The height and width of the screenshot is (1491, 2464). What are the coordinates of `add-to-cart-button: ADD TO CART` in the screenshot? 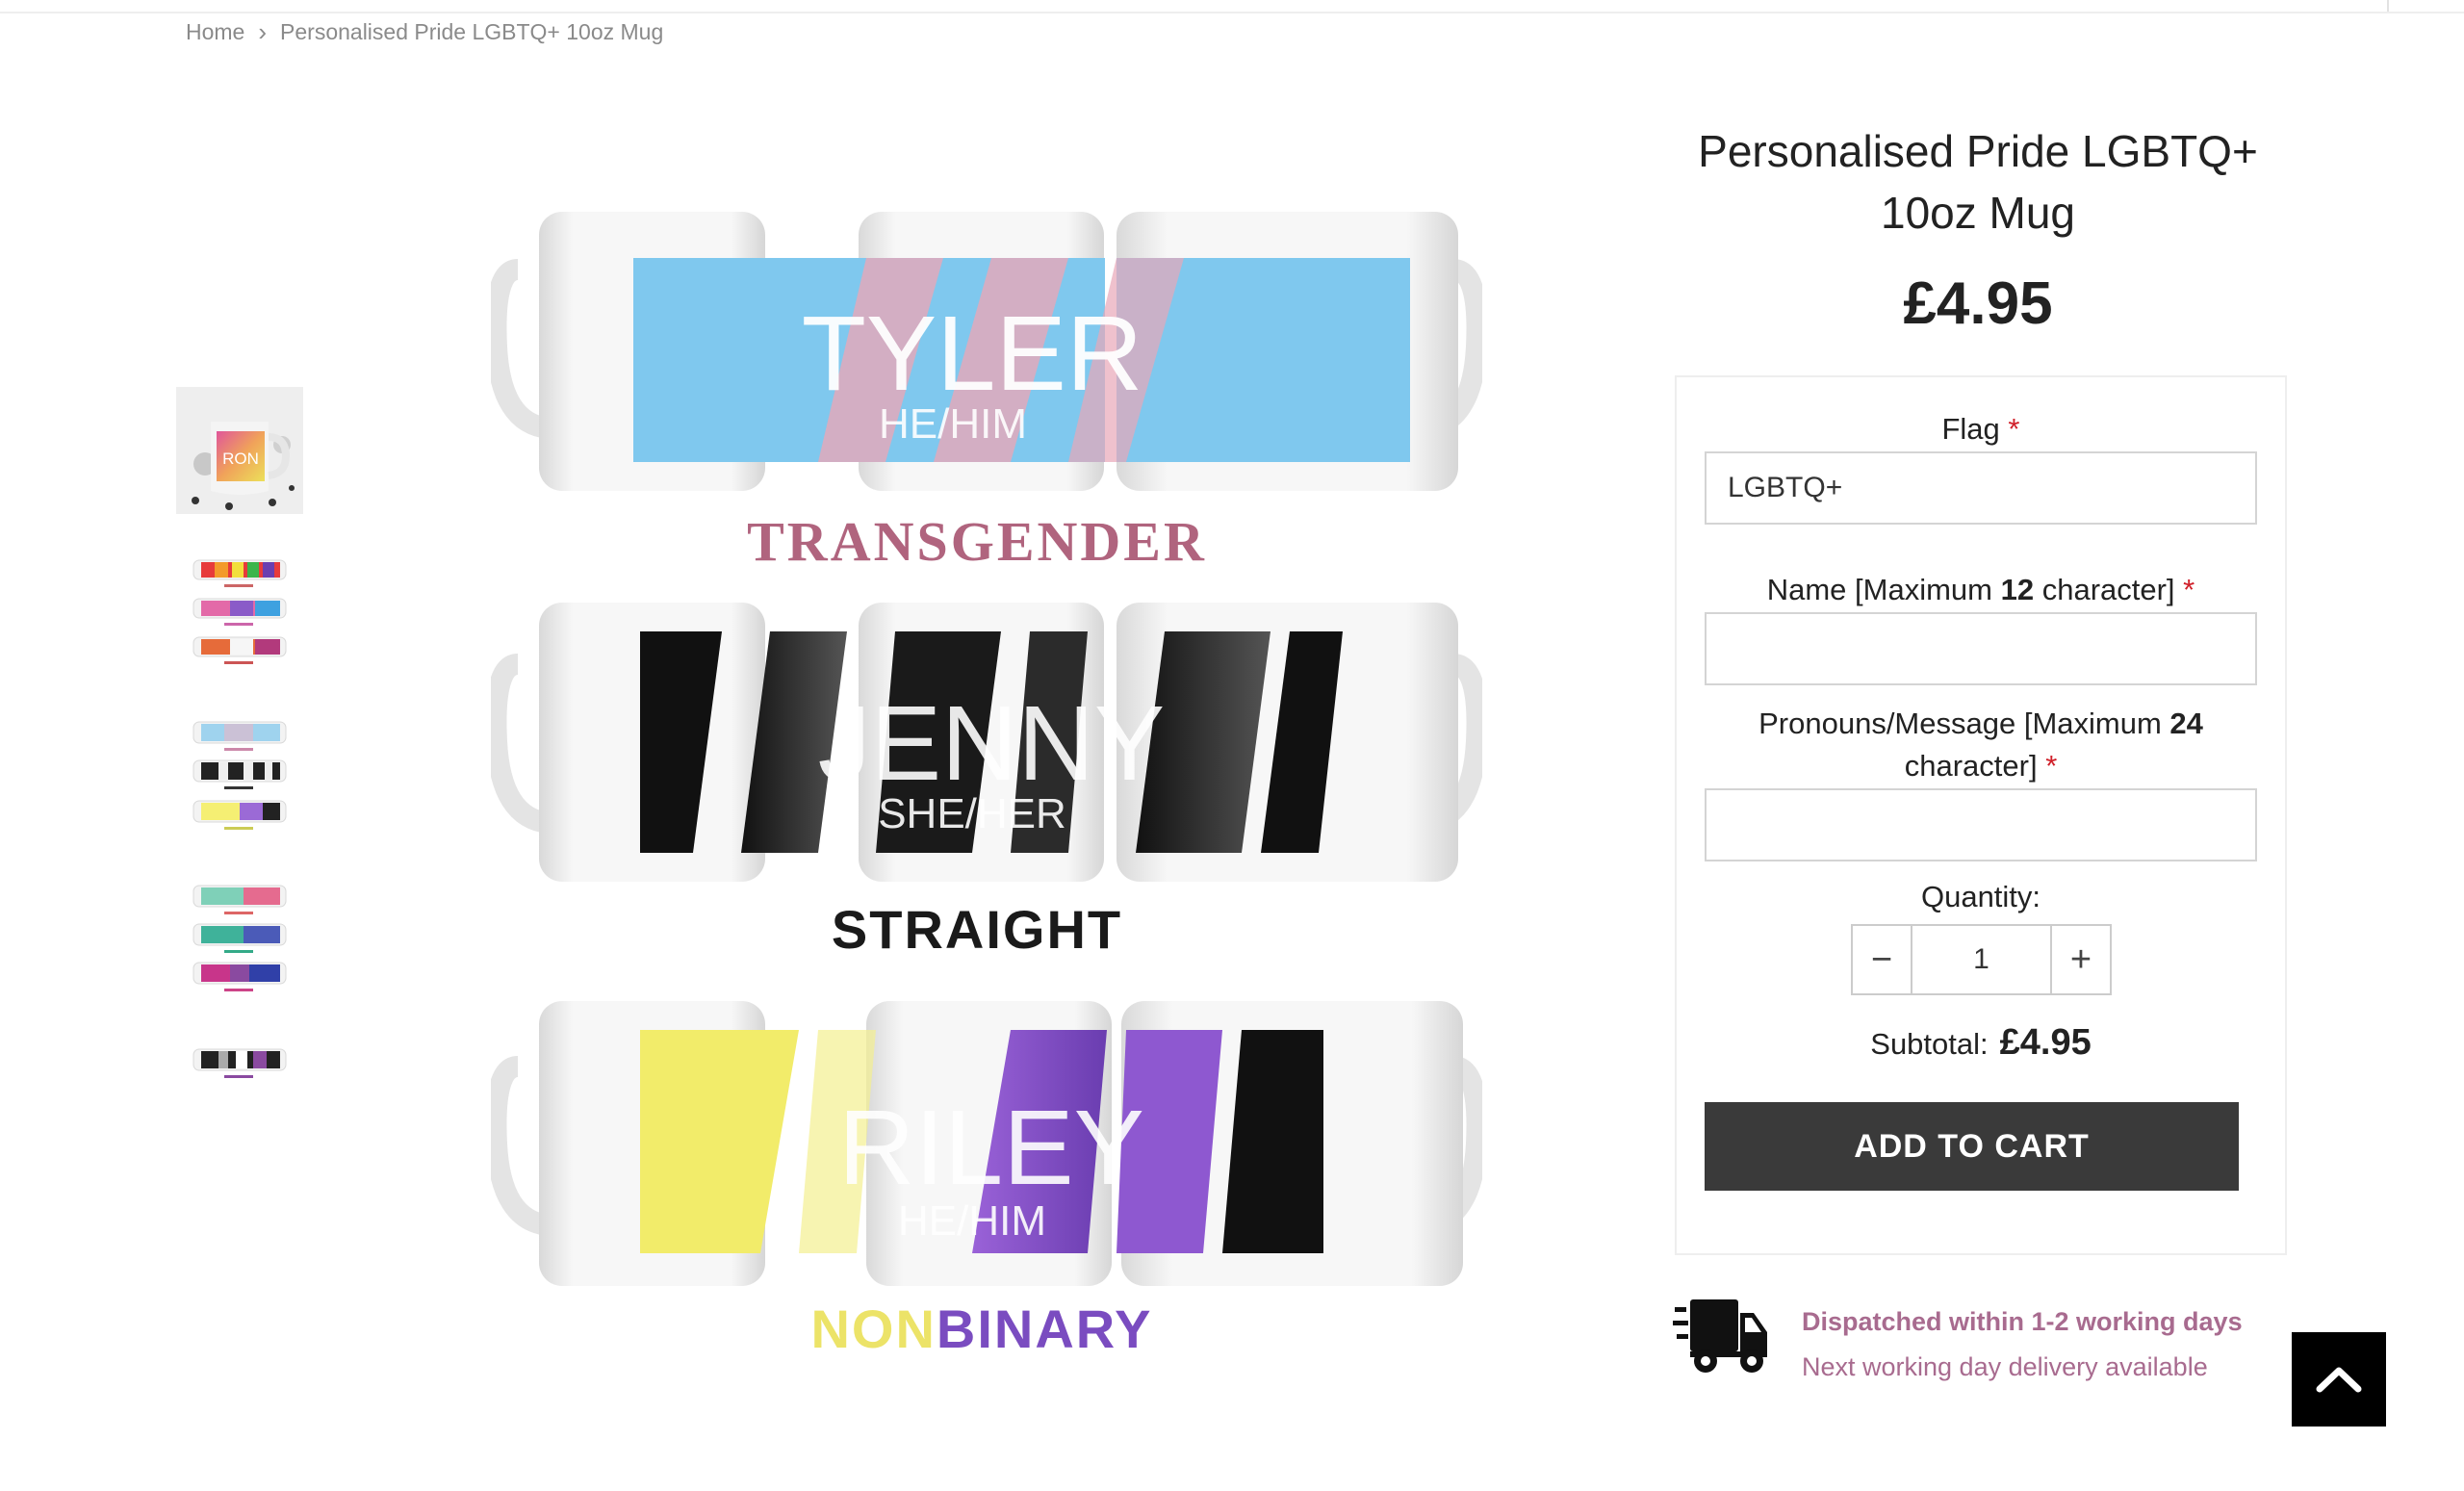 It's located at (1972, 1146).